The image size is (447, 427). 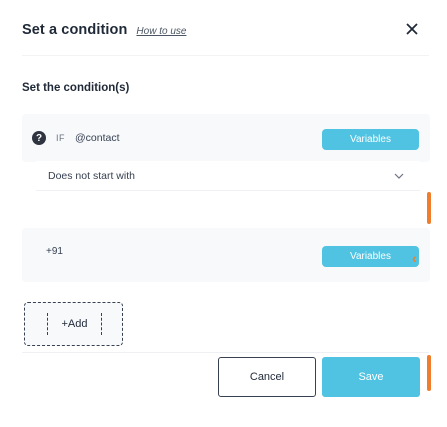 What do you see at coordinates (371, 377) in the screenshot?
I see `save-button: Save` at bounding box center [371, 377].